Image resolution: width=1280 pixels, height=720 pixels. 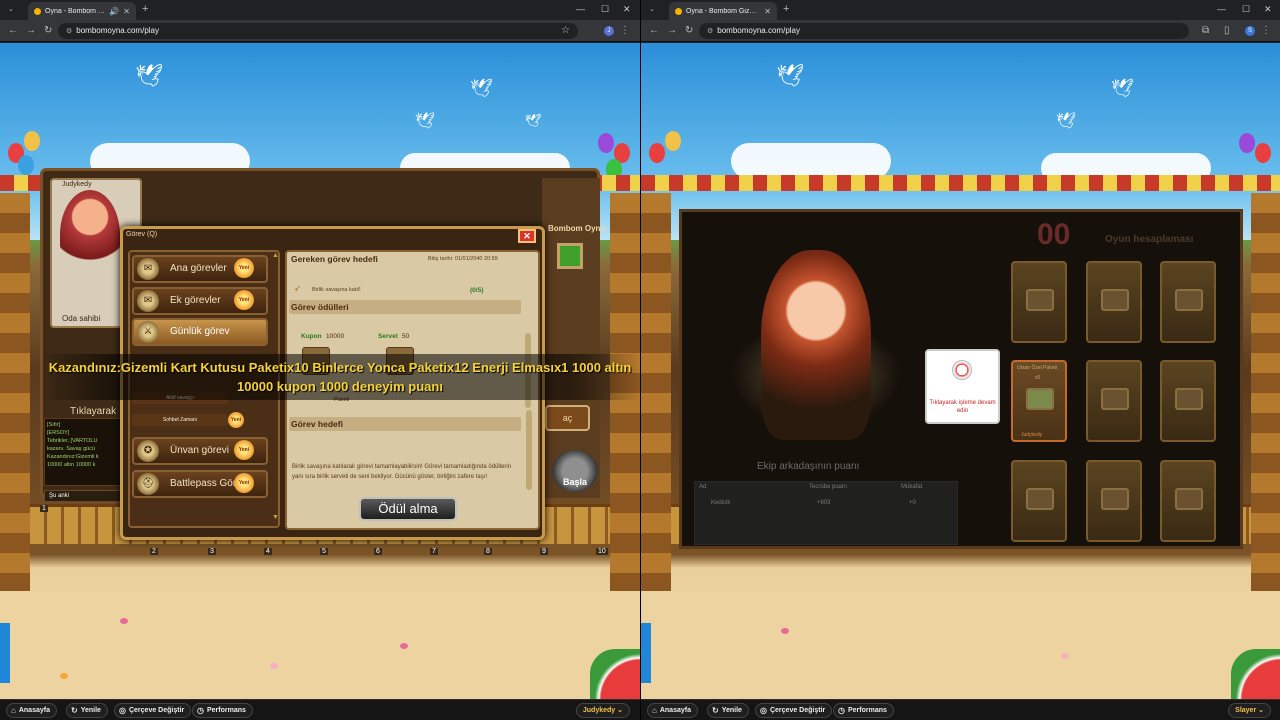 I want to click on user-name: Judykedy, so click(x=599, y=710).